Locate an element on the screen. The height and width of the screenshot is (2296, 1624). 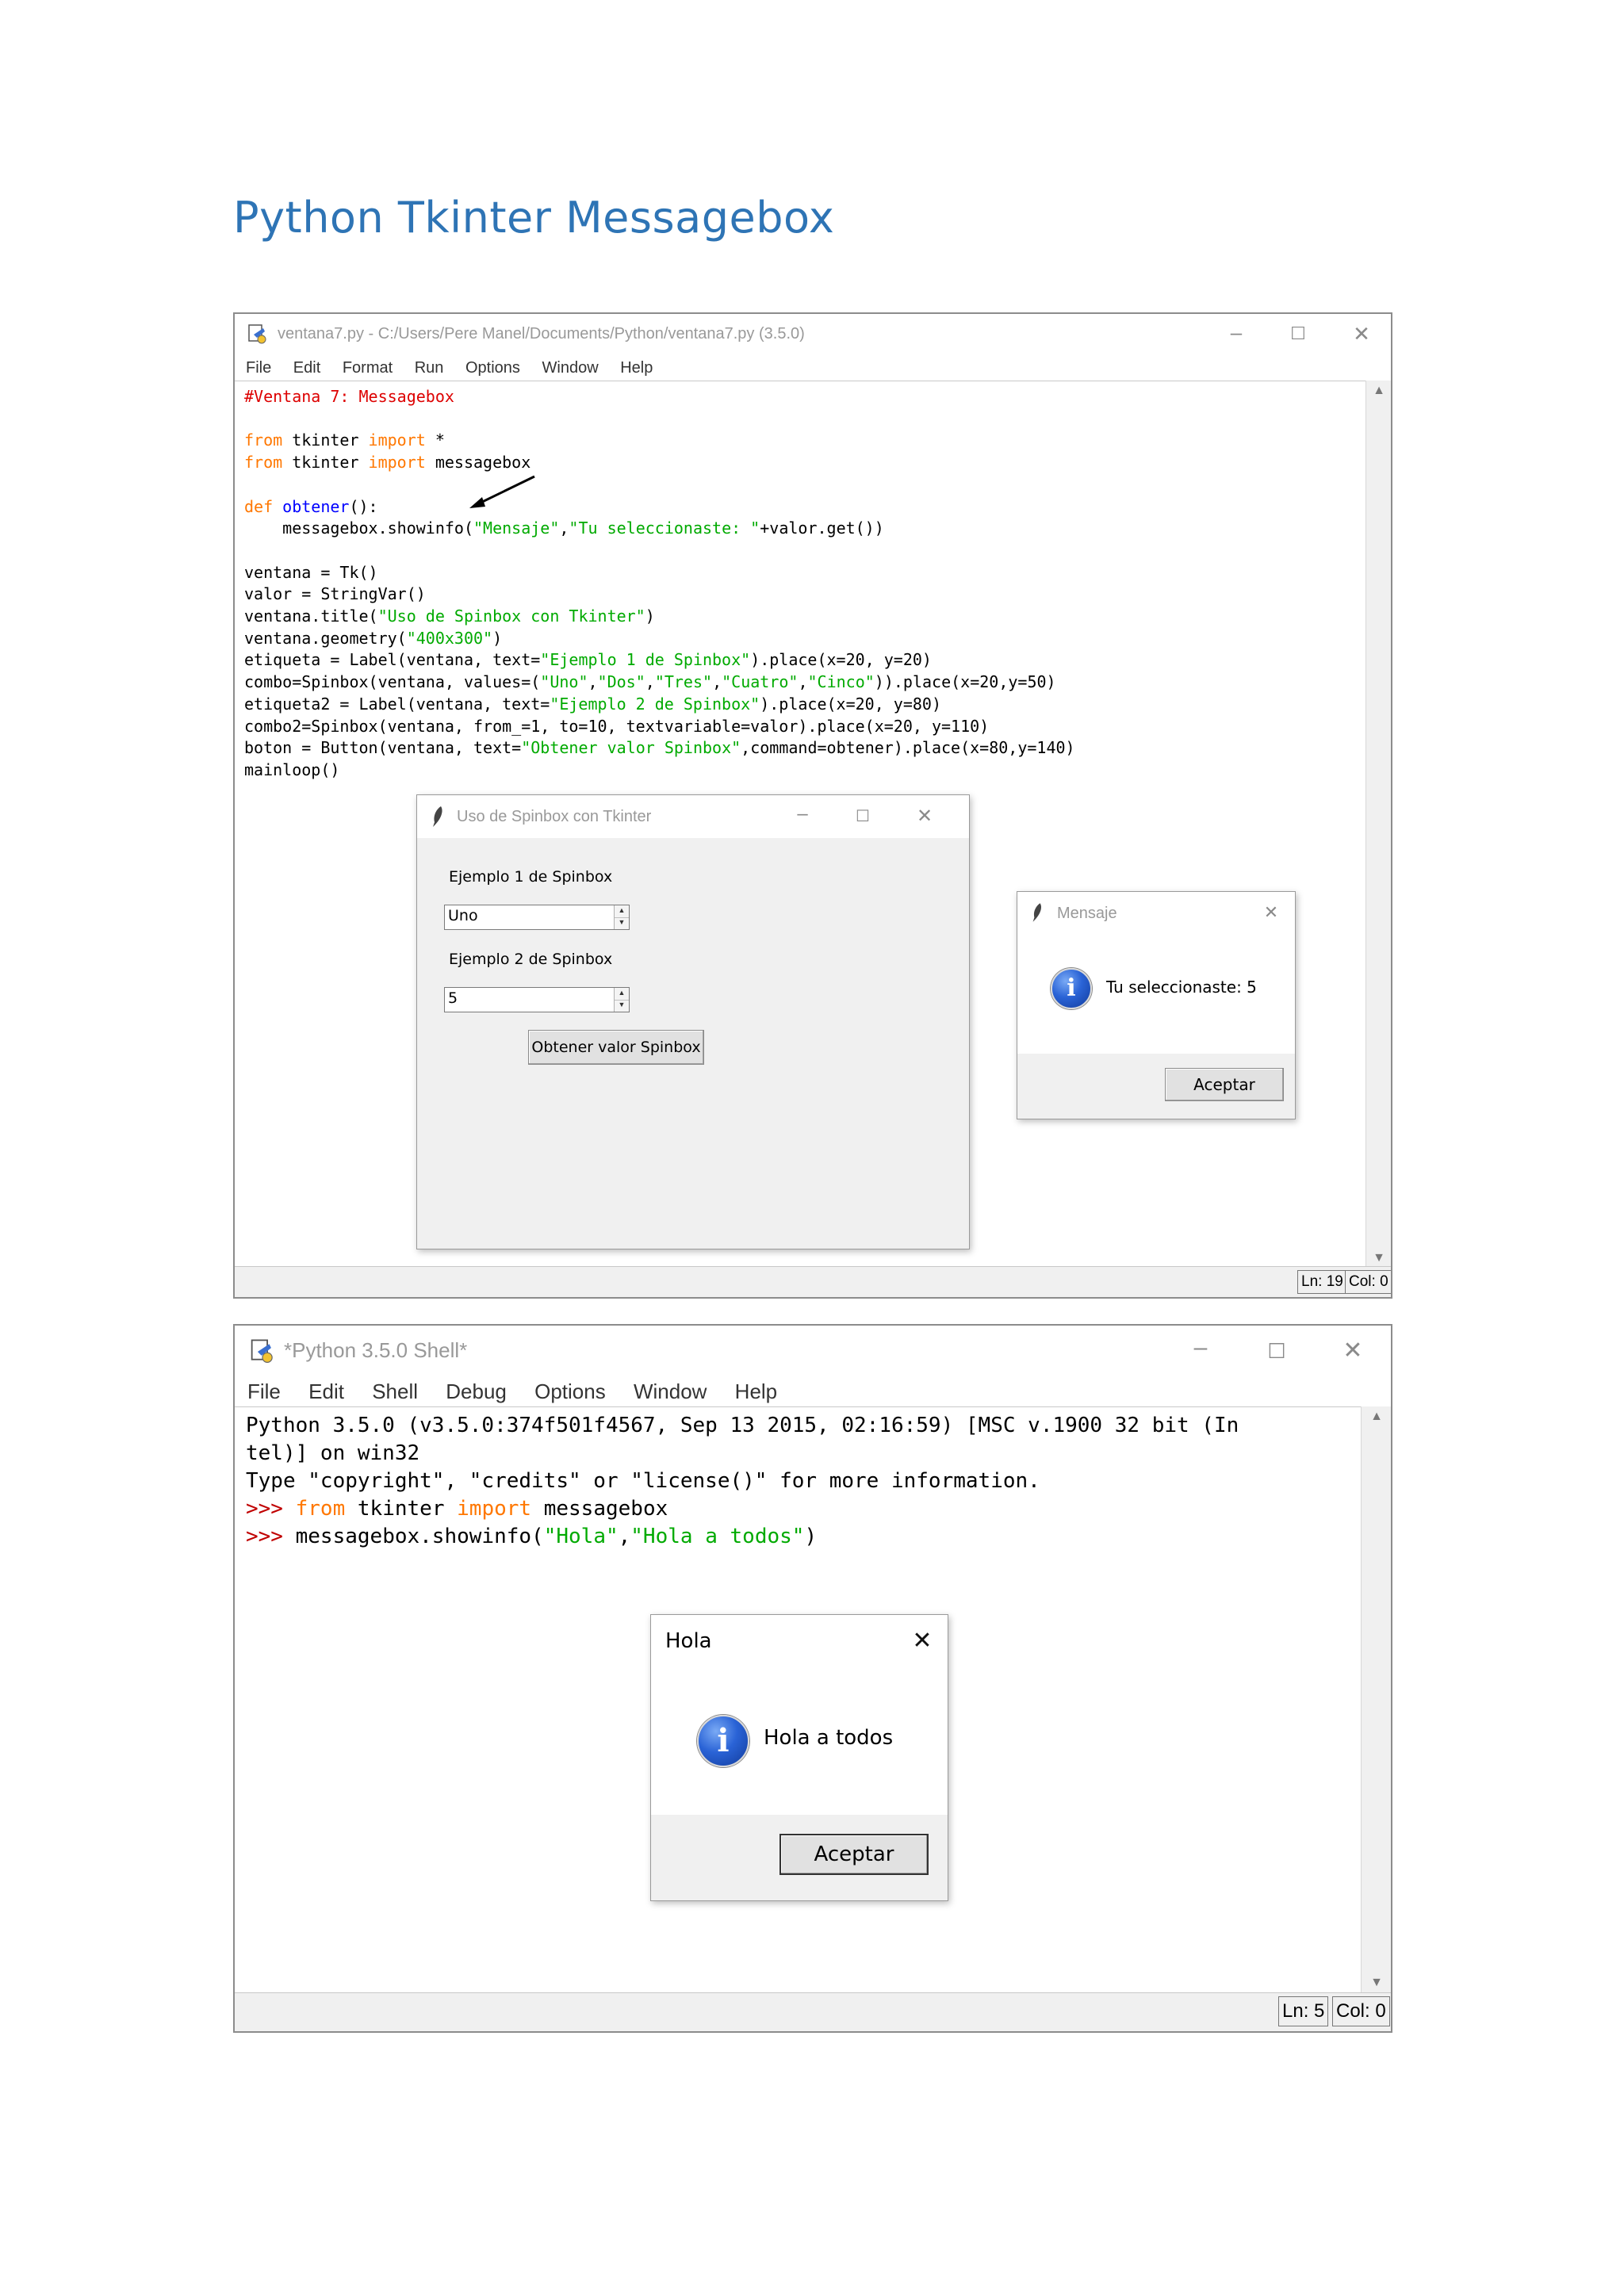
shell-line: tel)] on win32 is located at coordinates (333, 1453).